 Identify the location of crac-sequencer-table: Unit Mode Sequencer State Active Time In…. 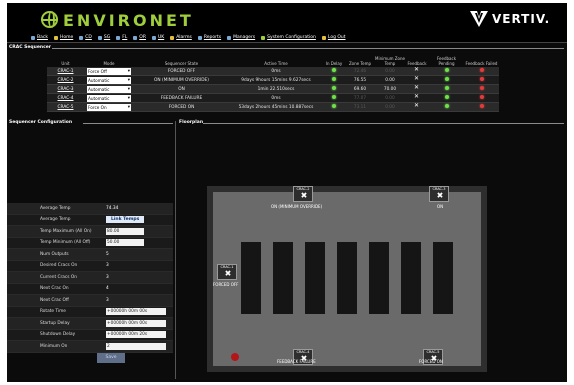
(273, 82).